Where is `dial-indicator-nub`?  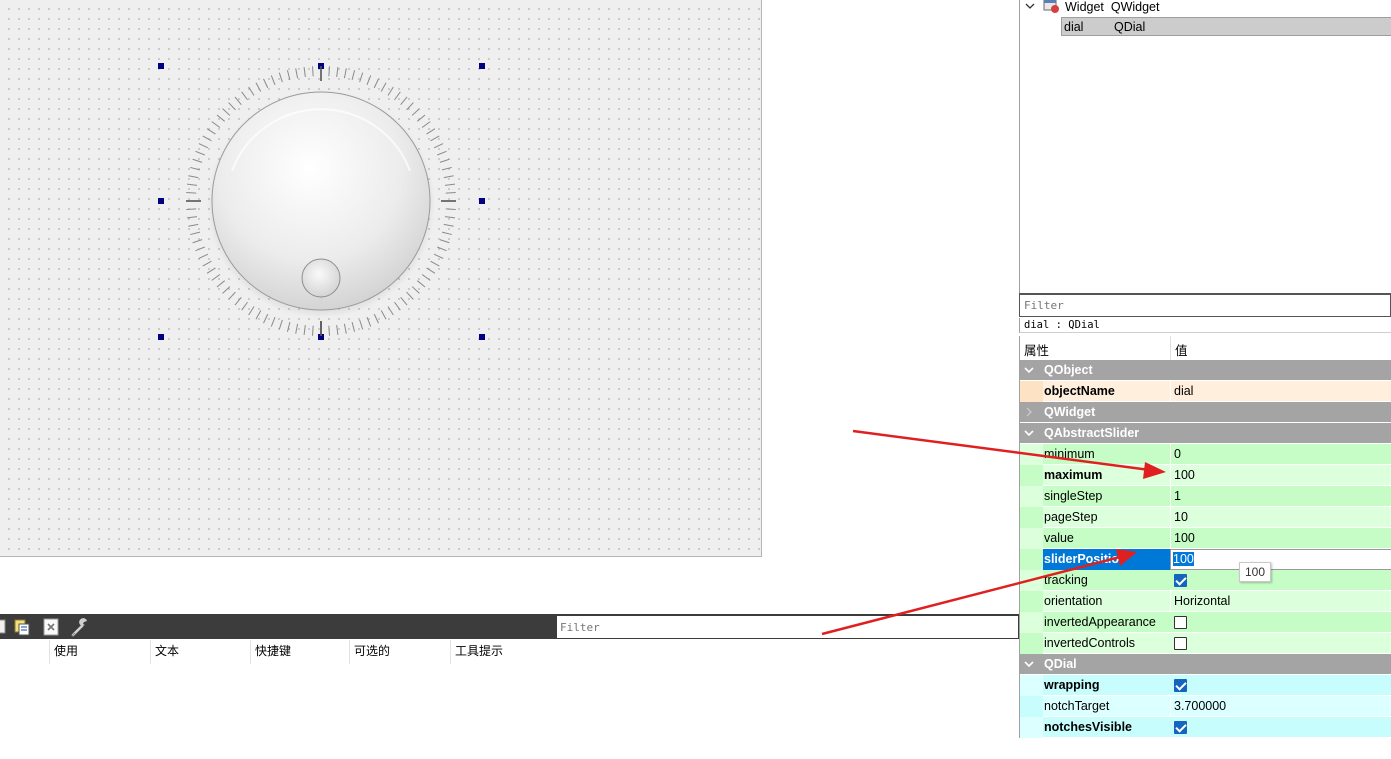 dial-indicator-nub is located at coordinates (321, 278).